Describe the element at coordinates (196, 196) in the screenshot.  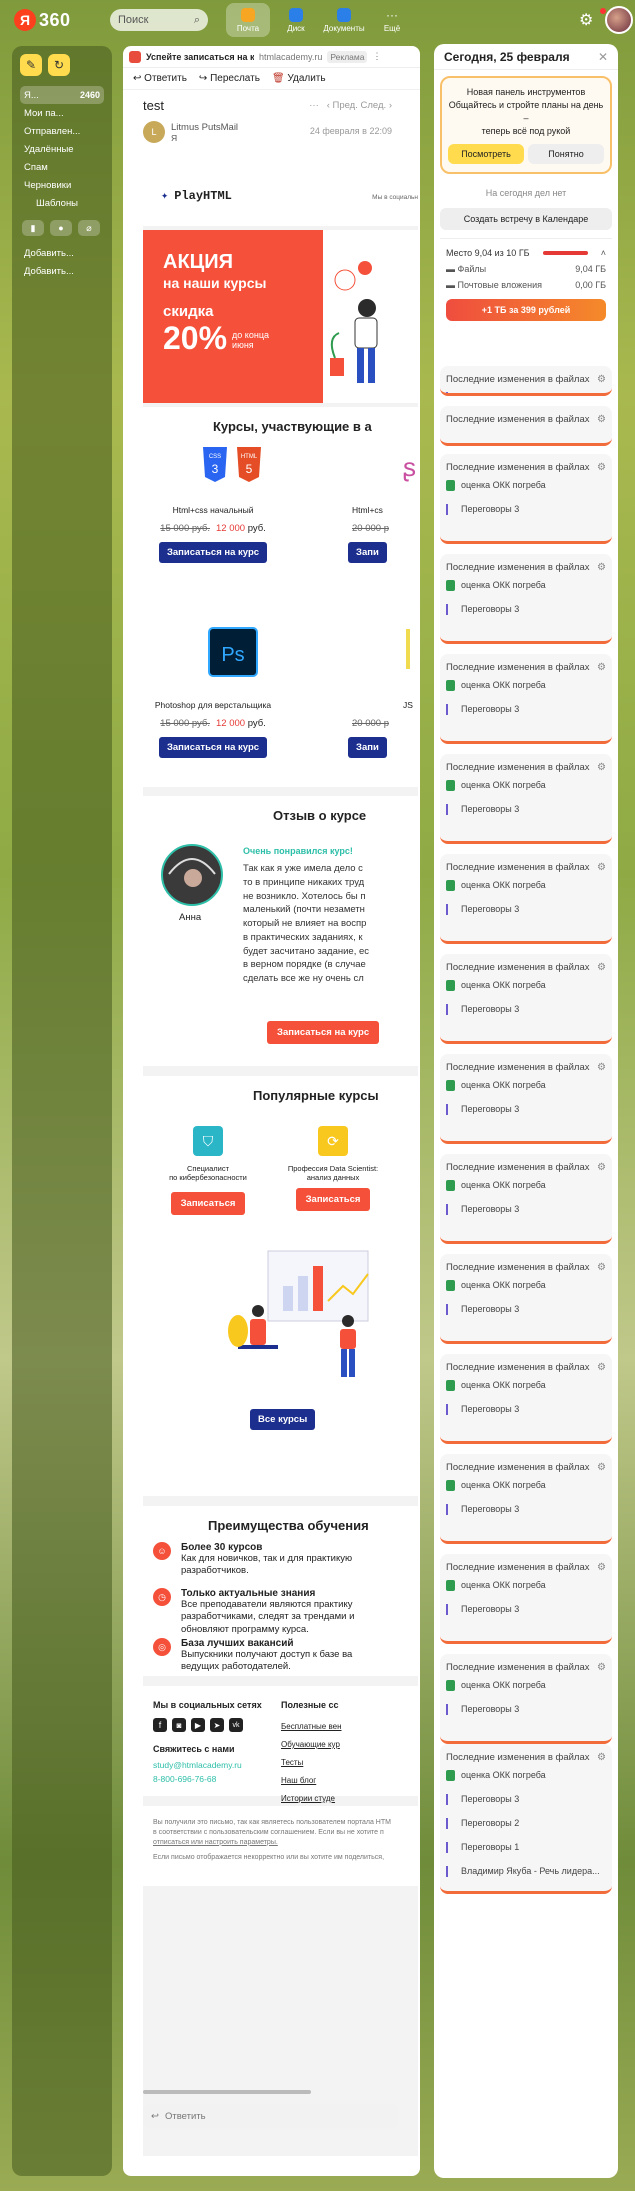
I see `playhtml-logo: ✦ PlayHTML` at that location.